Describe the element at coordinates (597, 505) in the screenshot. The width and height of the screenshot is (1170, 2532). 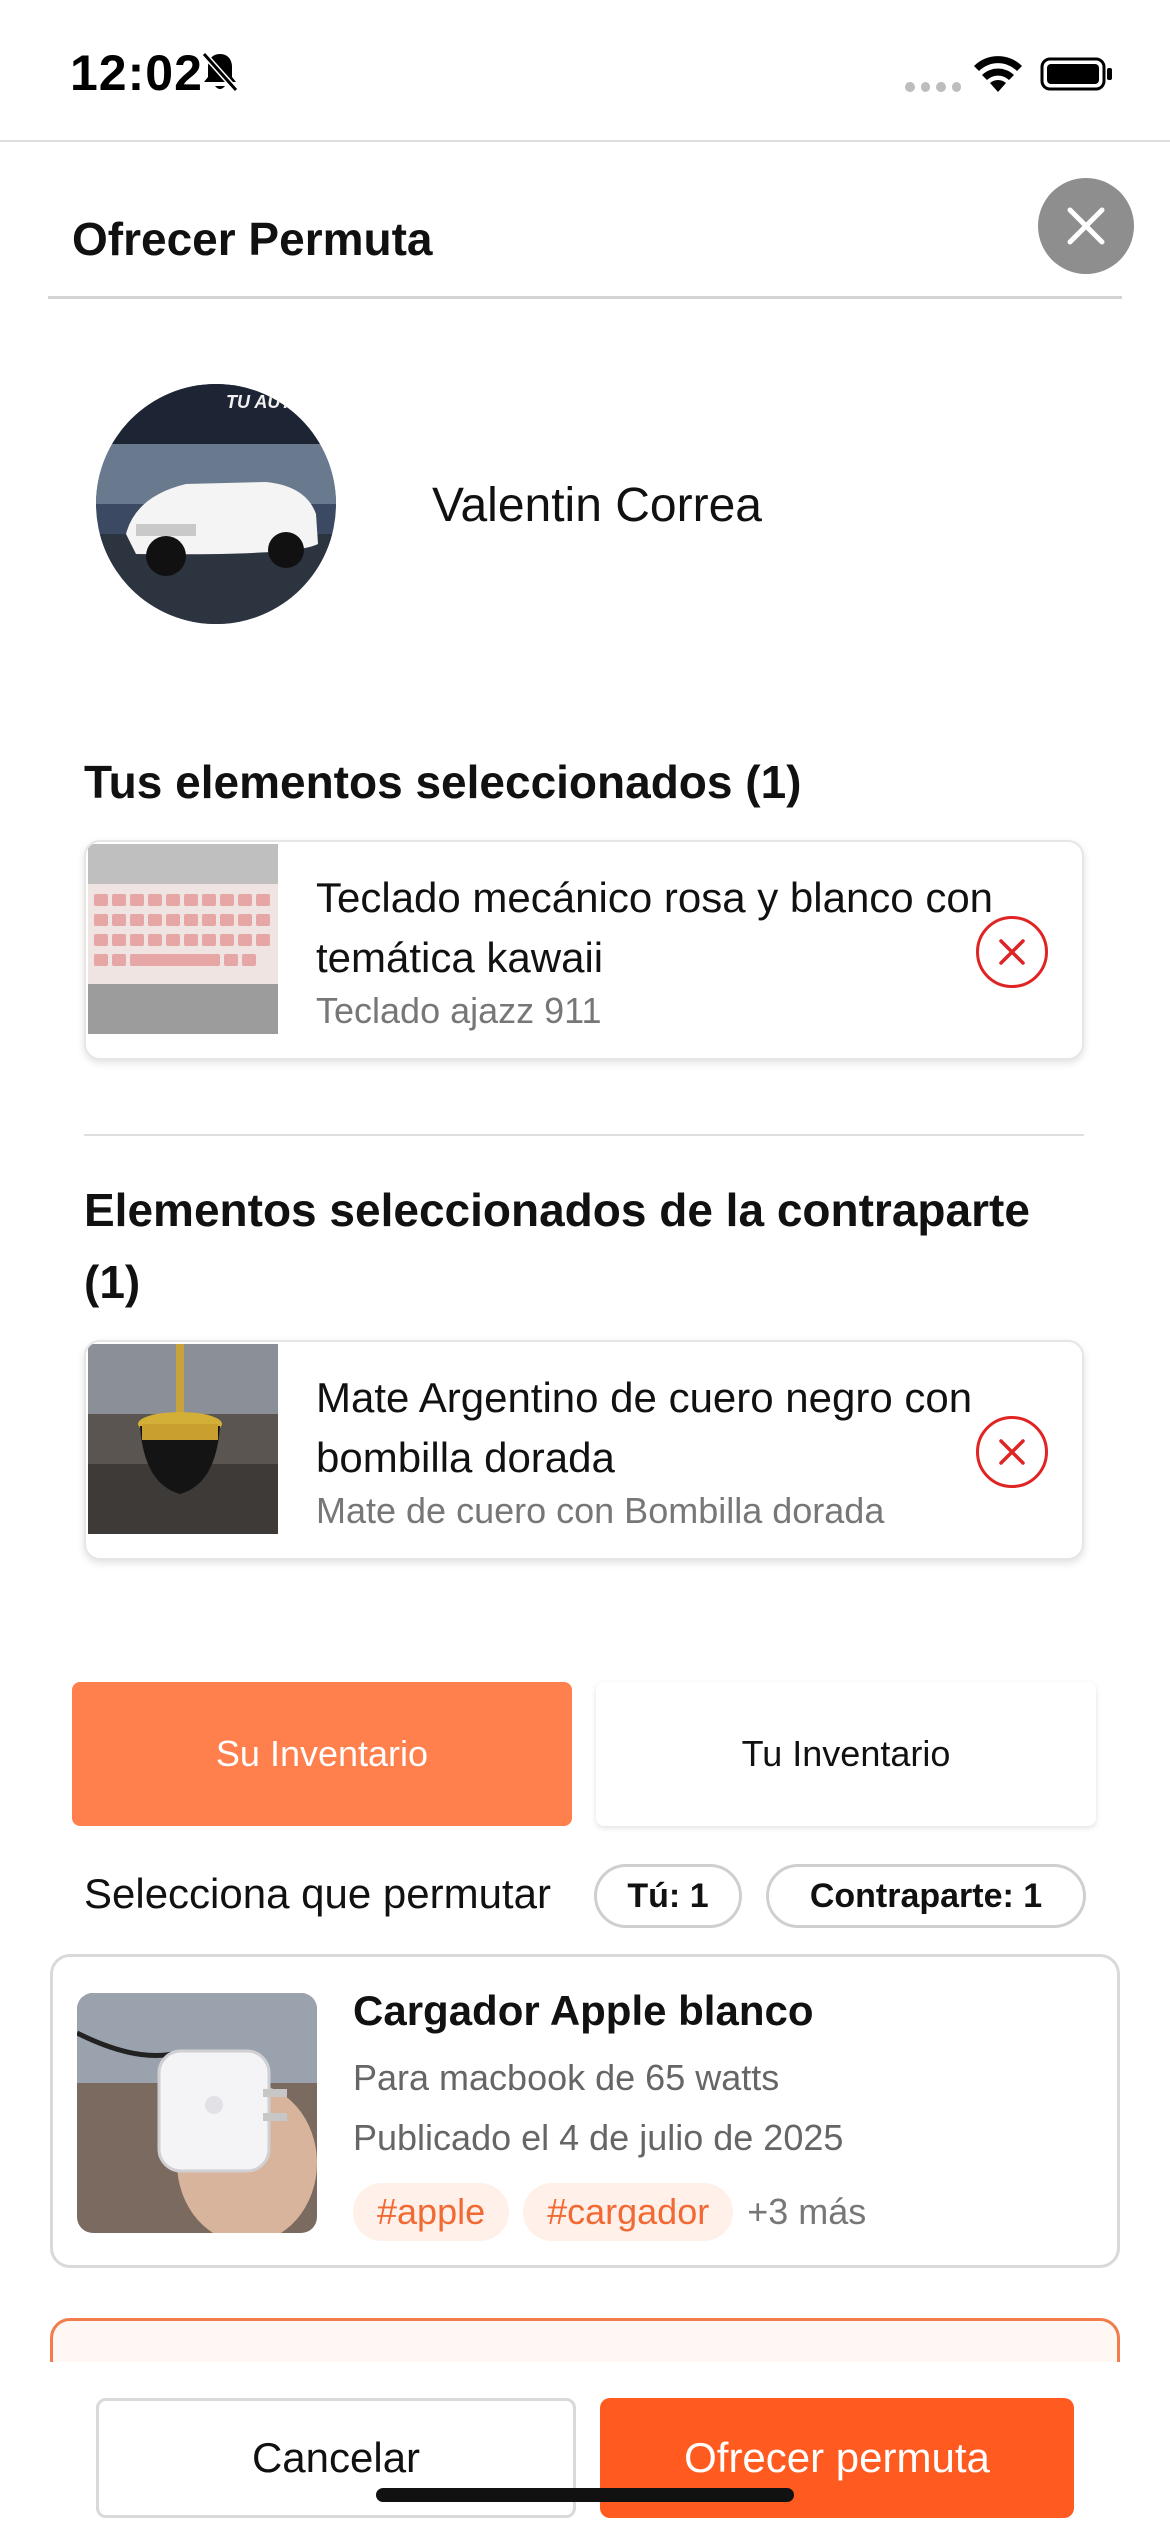
I see `profile-name: Valentin Correa` at that location.